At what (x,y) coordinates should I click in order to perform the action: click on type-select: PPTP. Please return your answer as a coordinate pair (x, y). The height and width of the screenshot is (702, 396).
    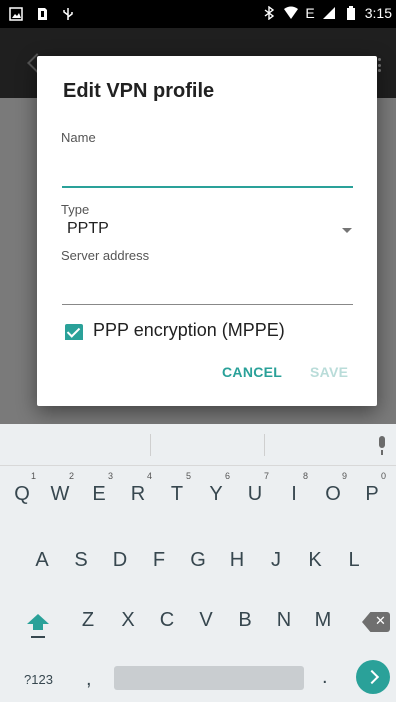
    Looking at the image, I should click on (88, 229).